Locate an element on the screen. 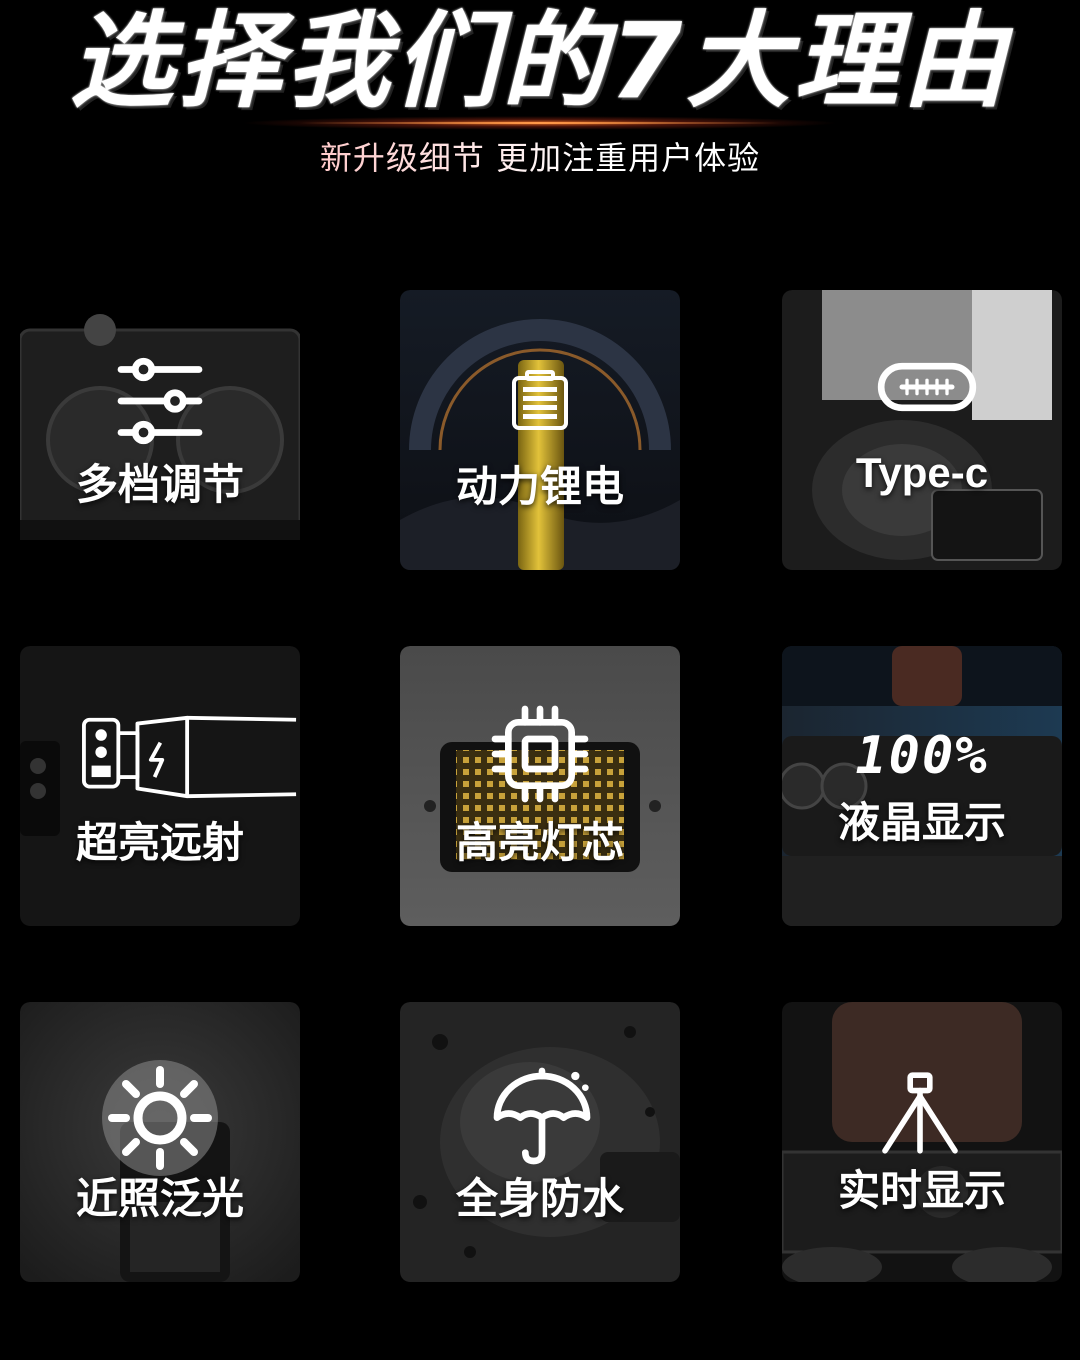  battery-icon is located at coordinates (540, 400).